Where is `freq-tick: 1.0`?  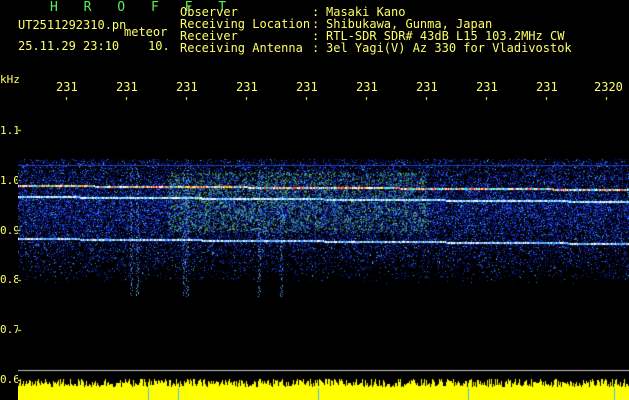
freq-tick: 1.0 is located at coordinates (10, 180).